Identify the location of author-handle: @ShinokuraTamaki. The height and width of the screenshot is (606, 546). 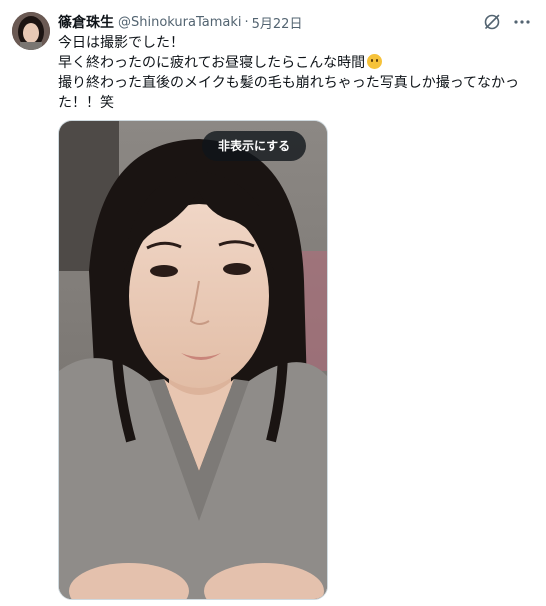
(180, 22).